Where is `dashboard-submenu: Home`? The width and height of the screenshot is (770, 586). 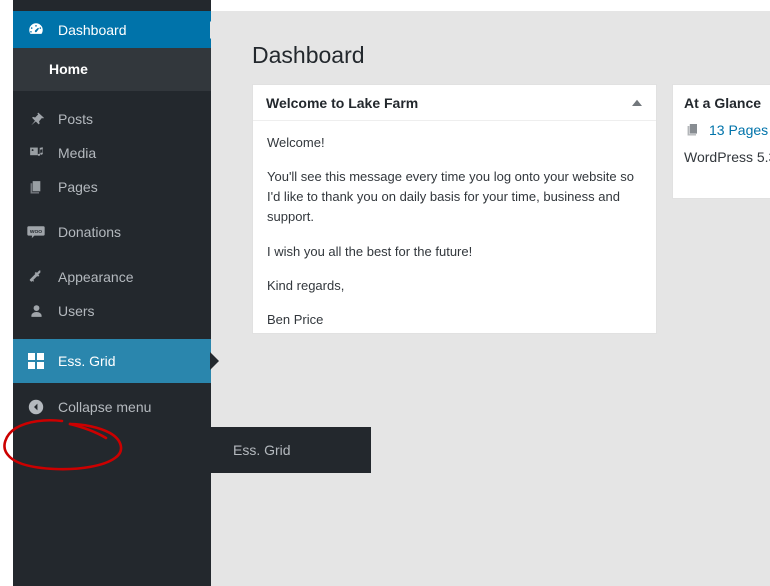 dashboard-submenu: Home is located at coordinates (112, 69).